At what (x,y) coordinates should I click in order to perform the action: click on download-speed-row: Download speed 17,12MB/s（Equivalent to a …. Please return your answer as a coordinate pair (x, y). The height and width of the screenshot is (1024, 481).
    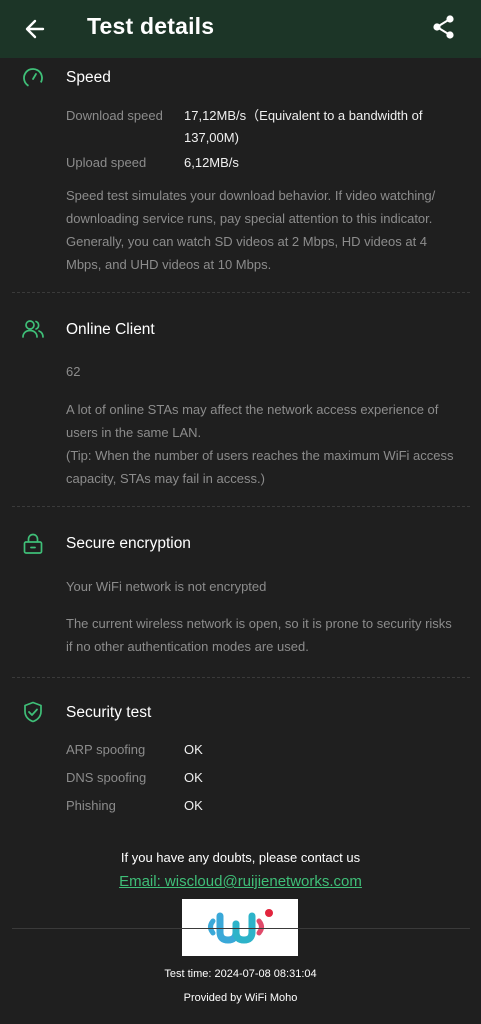
    Looking at the image, I should click on (257, 127).